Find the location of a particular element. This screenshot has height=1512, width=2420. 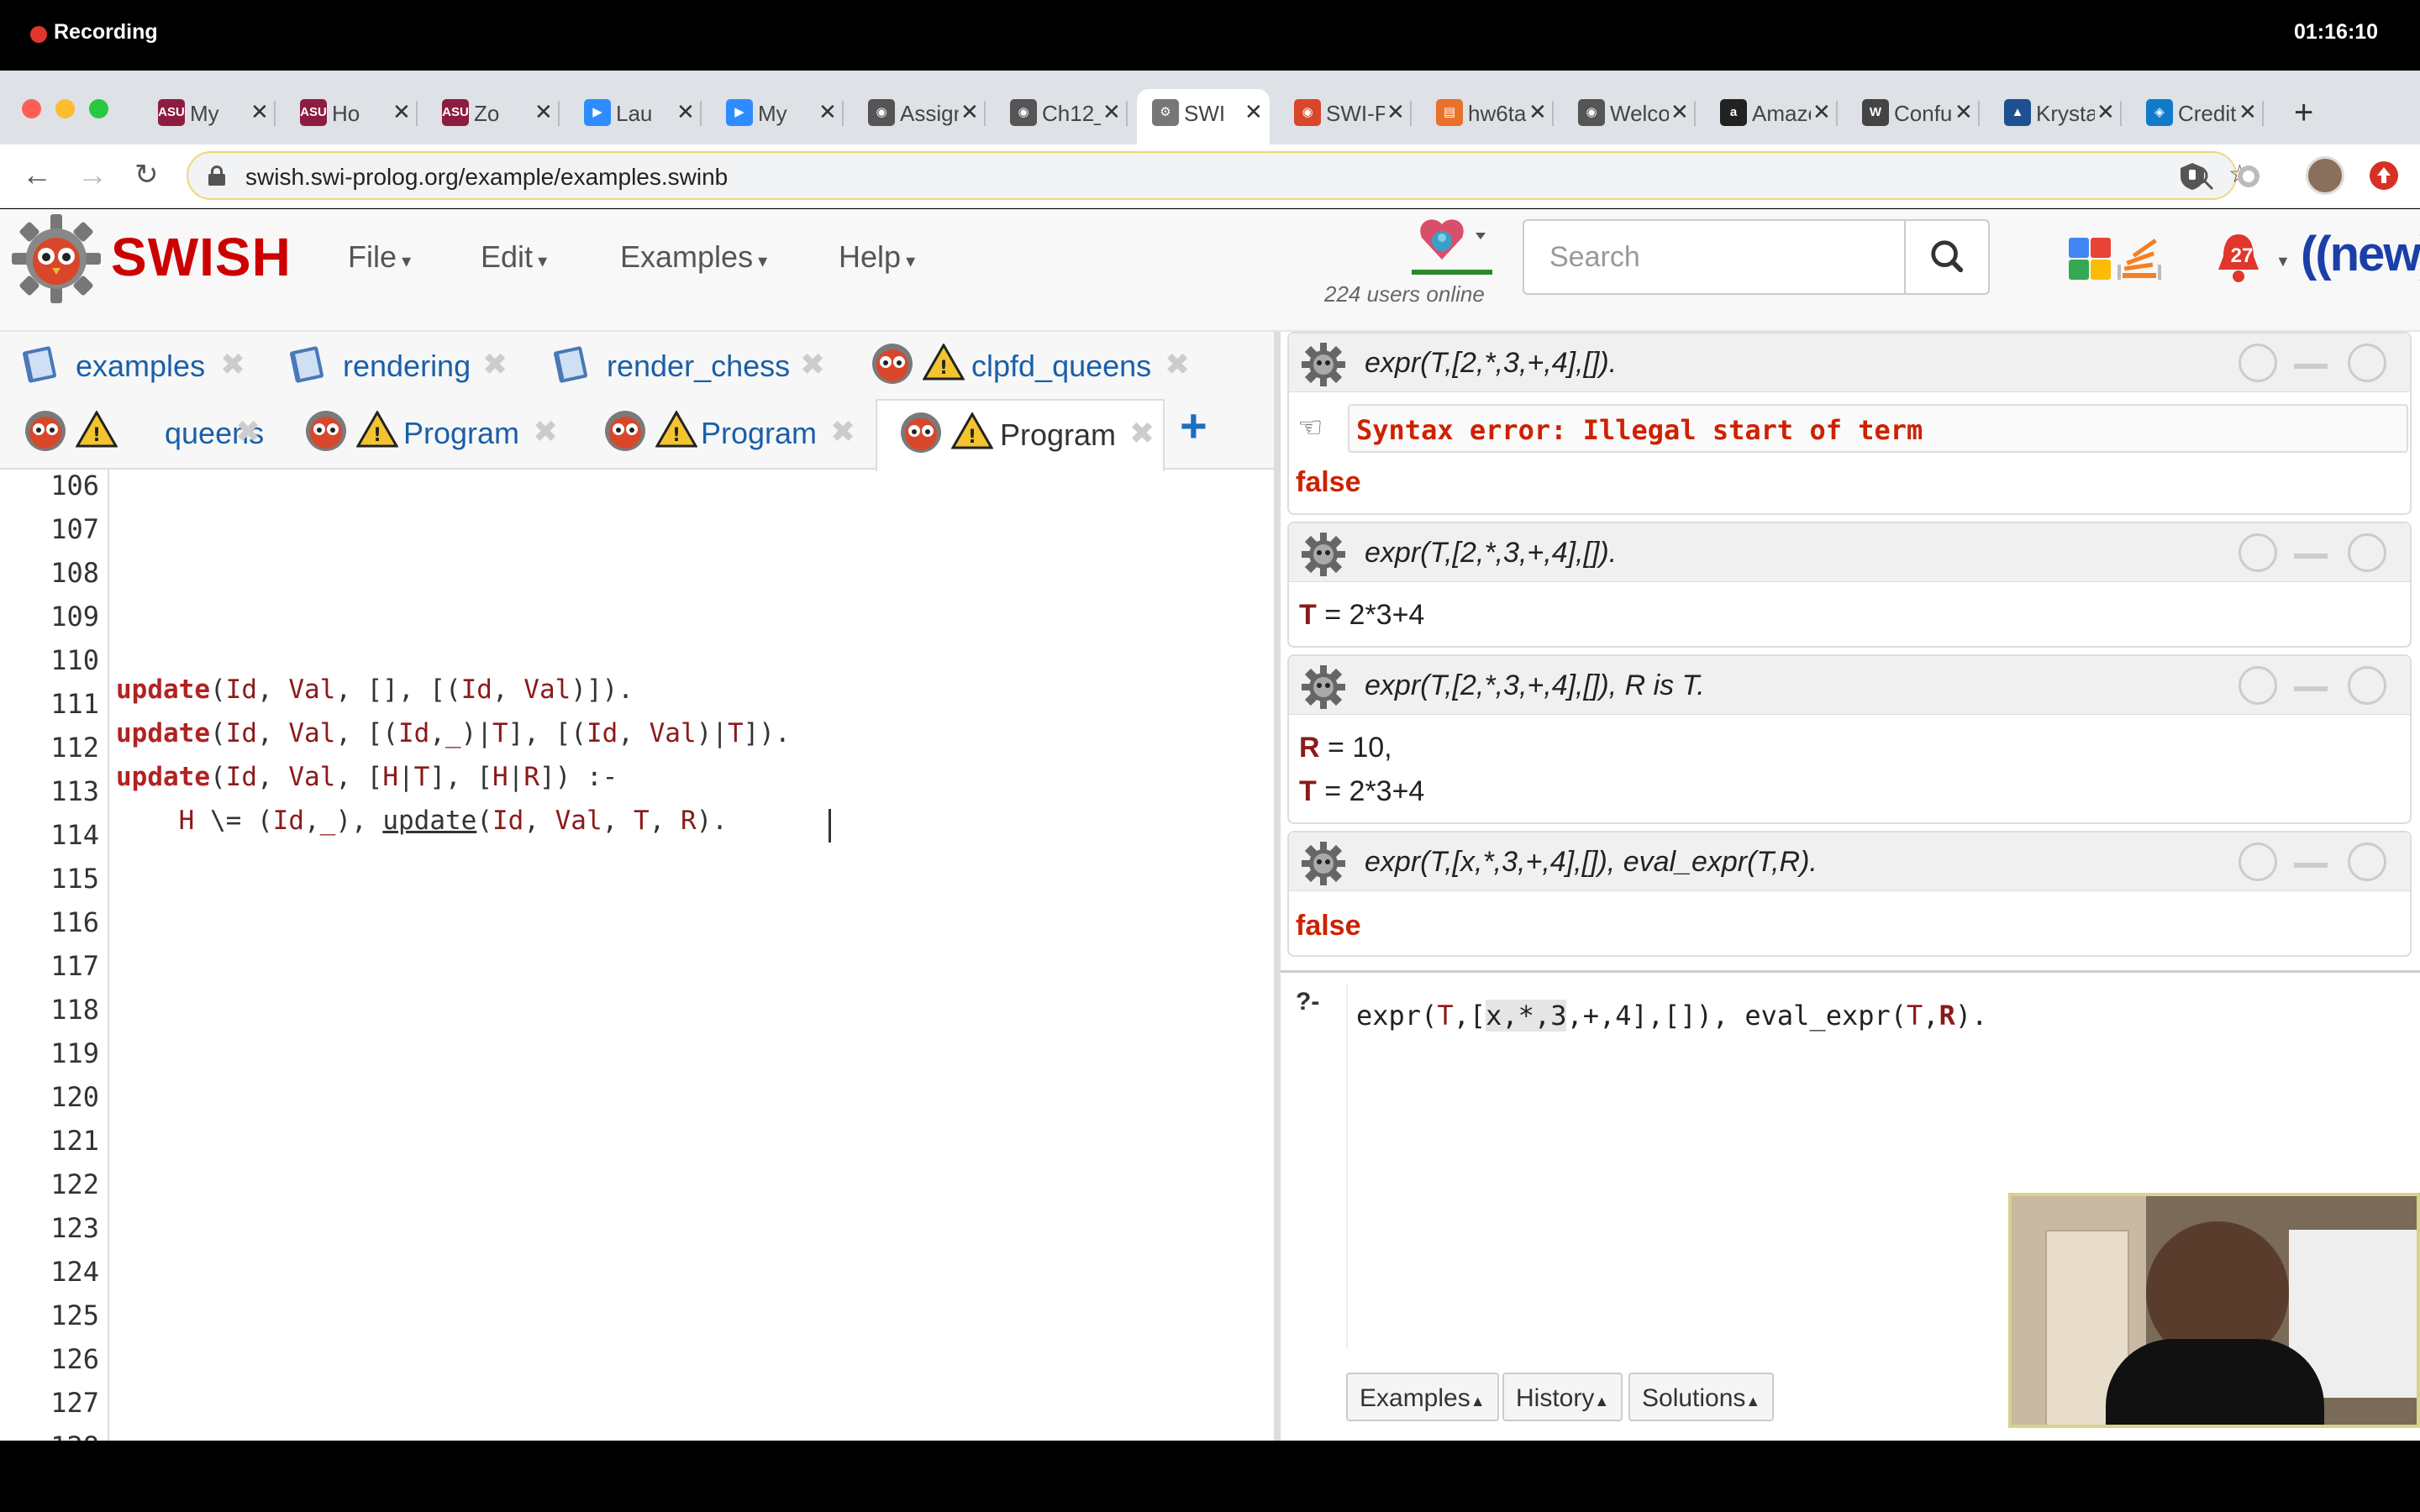

tab-examples: examples ✖ is located at coordinates (133, 365).